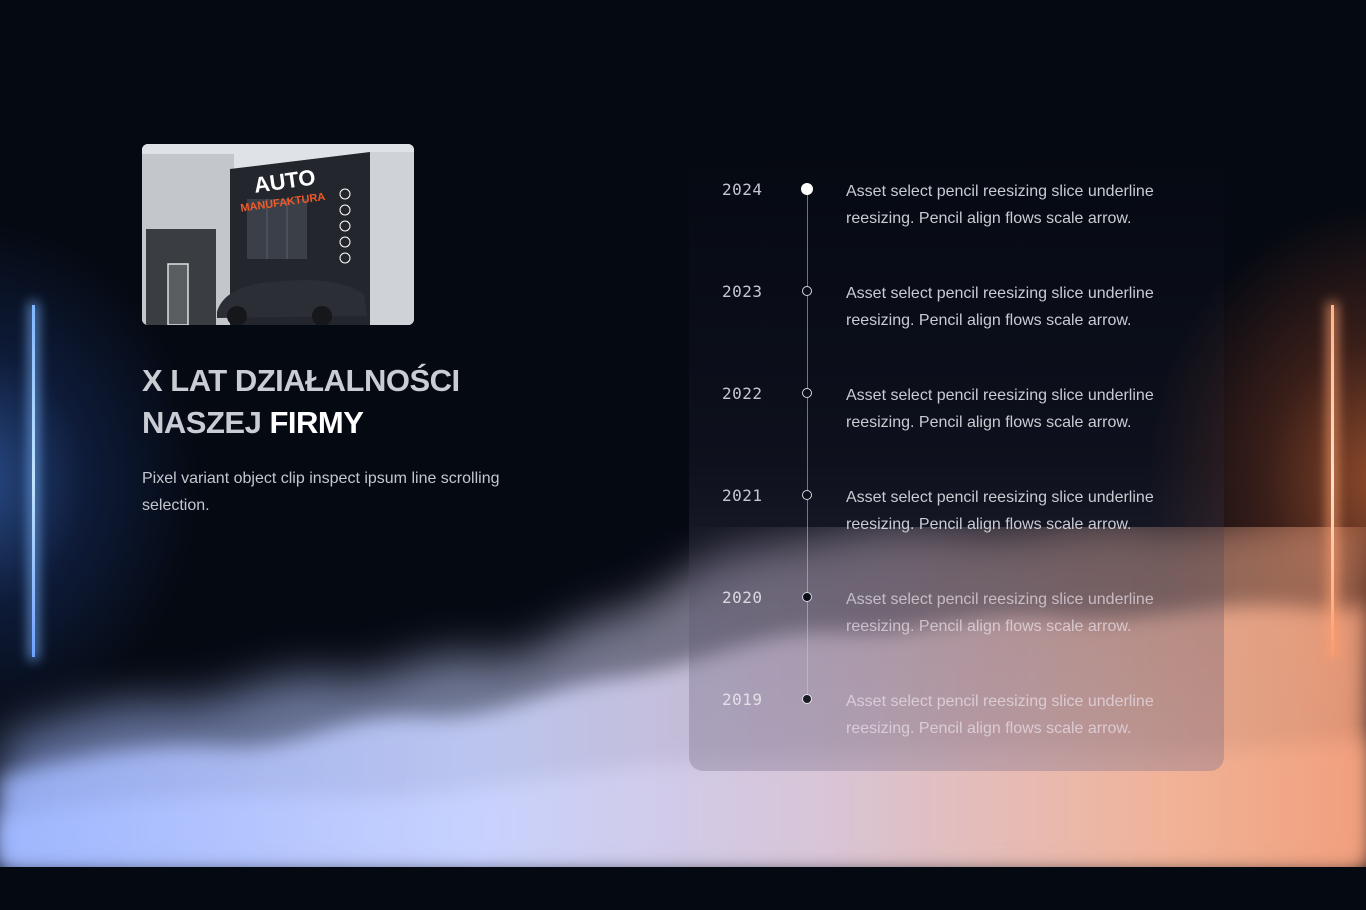 This screenshot has height=910, width=1366. I want to click on timeline-year: 2020, so click(742, 597).